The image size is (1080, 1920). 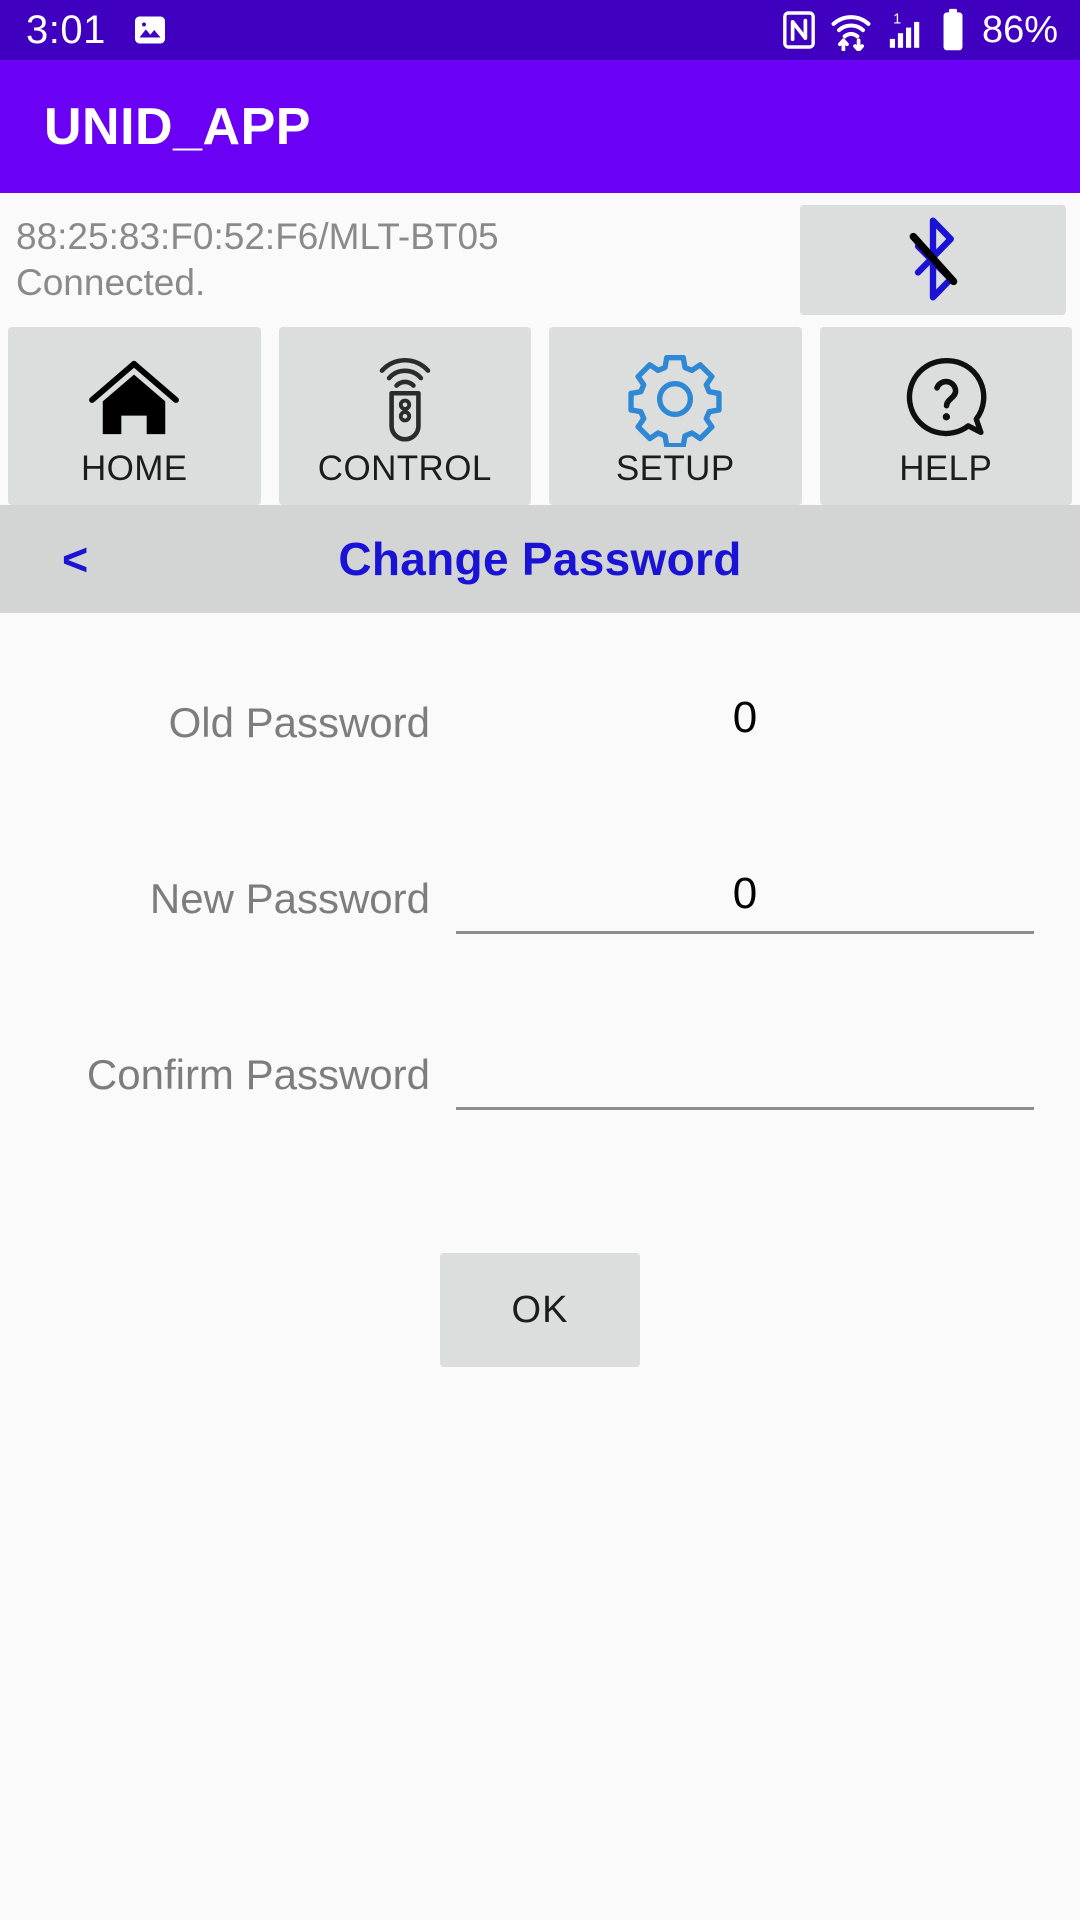 I want to click on status-bar: 3:01 1 86%, so click(x=540, y=30).